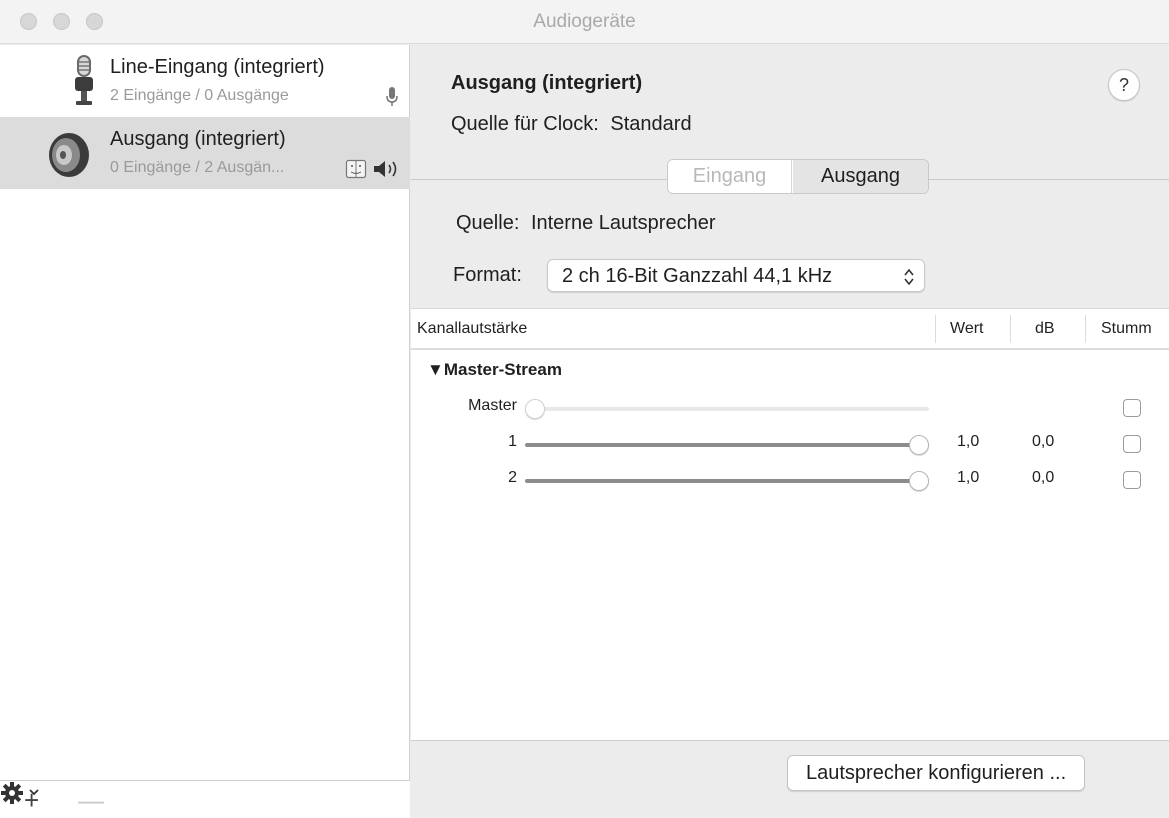  I want to click on title-bar: Audiogeräte, so click(584, 22).